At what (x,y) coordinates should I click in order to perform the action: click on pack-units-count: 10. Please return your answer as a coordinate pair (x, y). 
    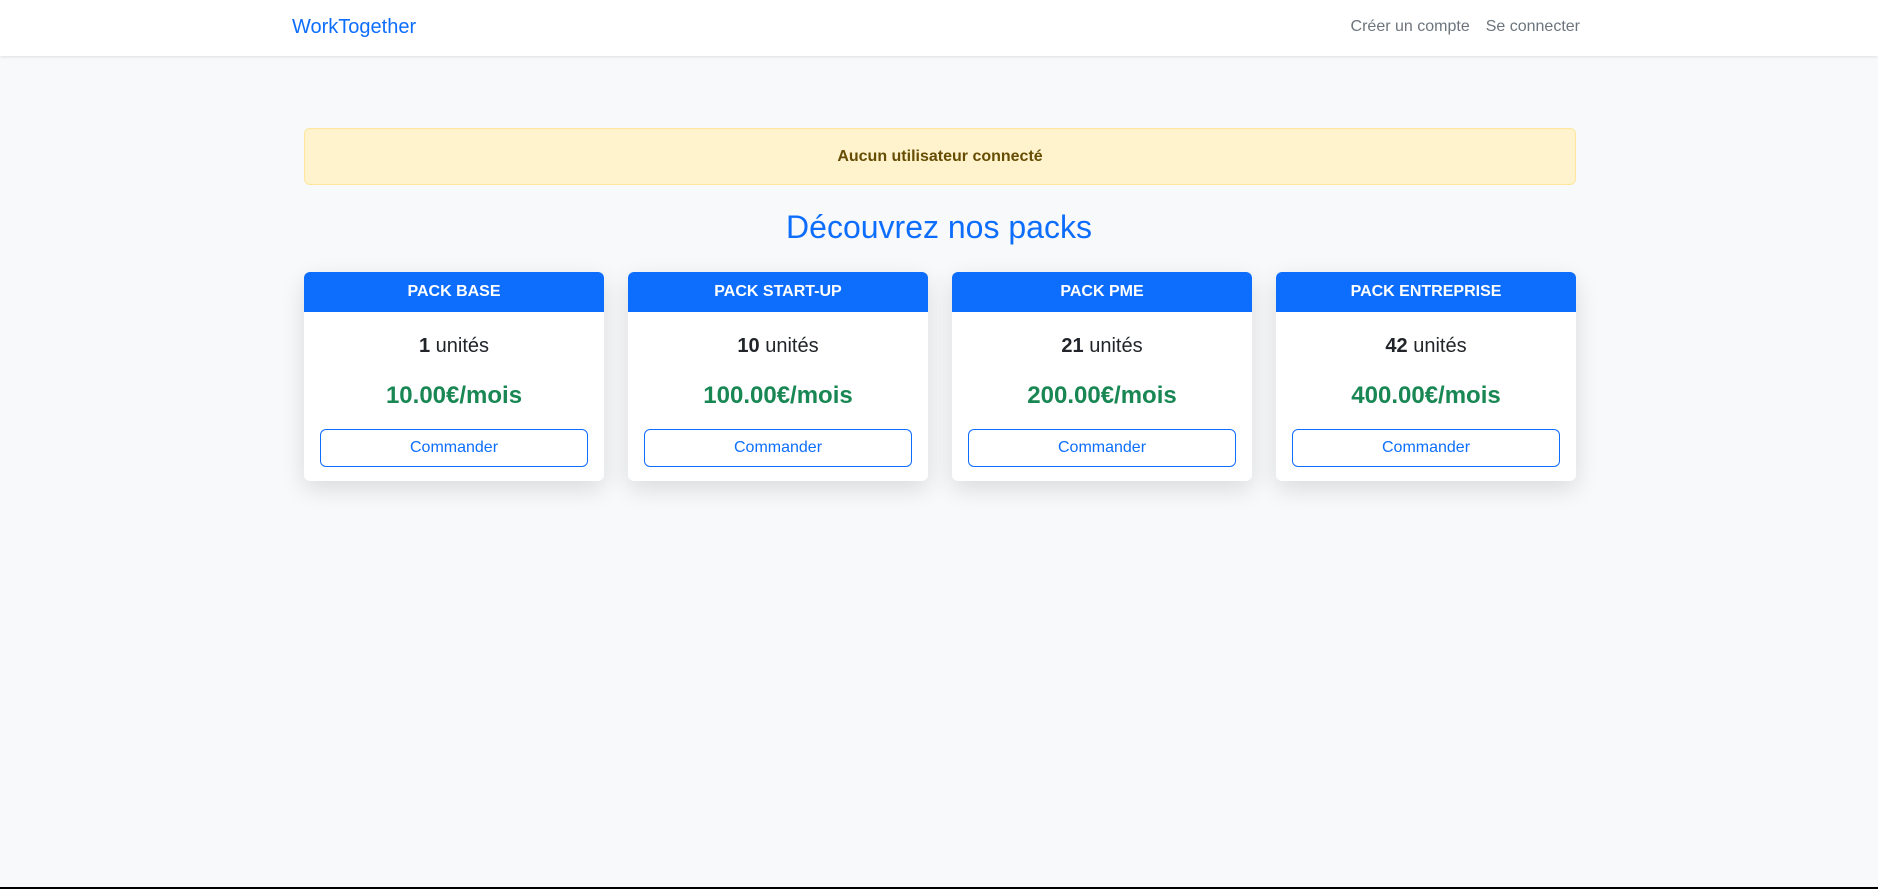
    Looking at the image, I should click on (748, 346).